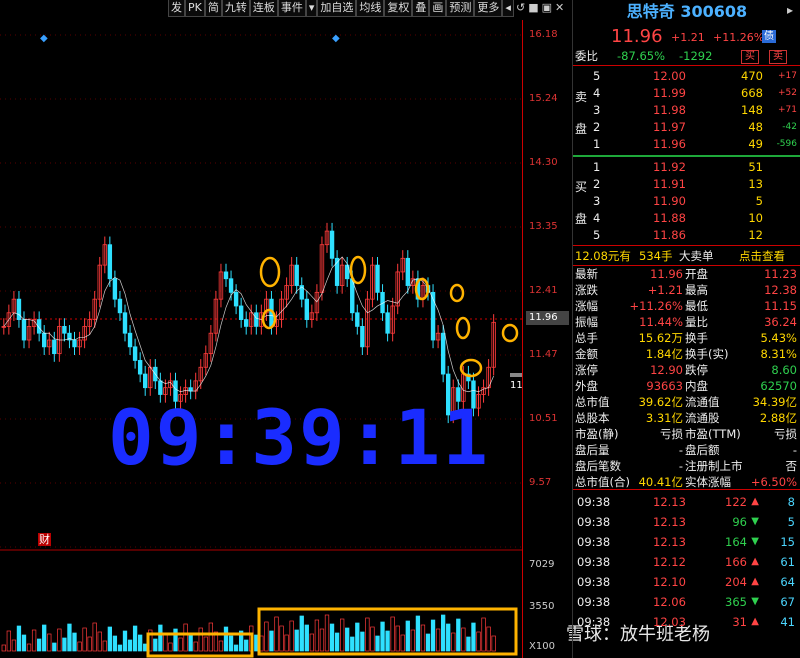  I want to click on financial-report-badge: 财, so click(44, 539).